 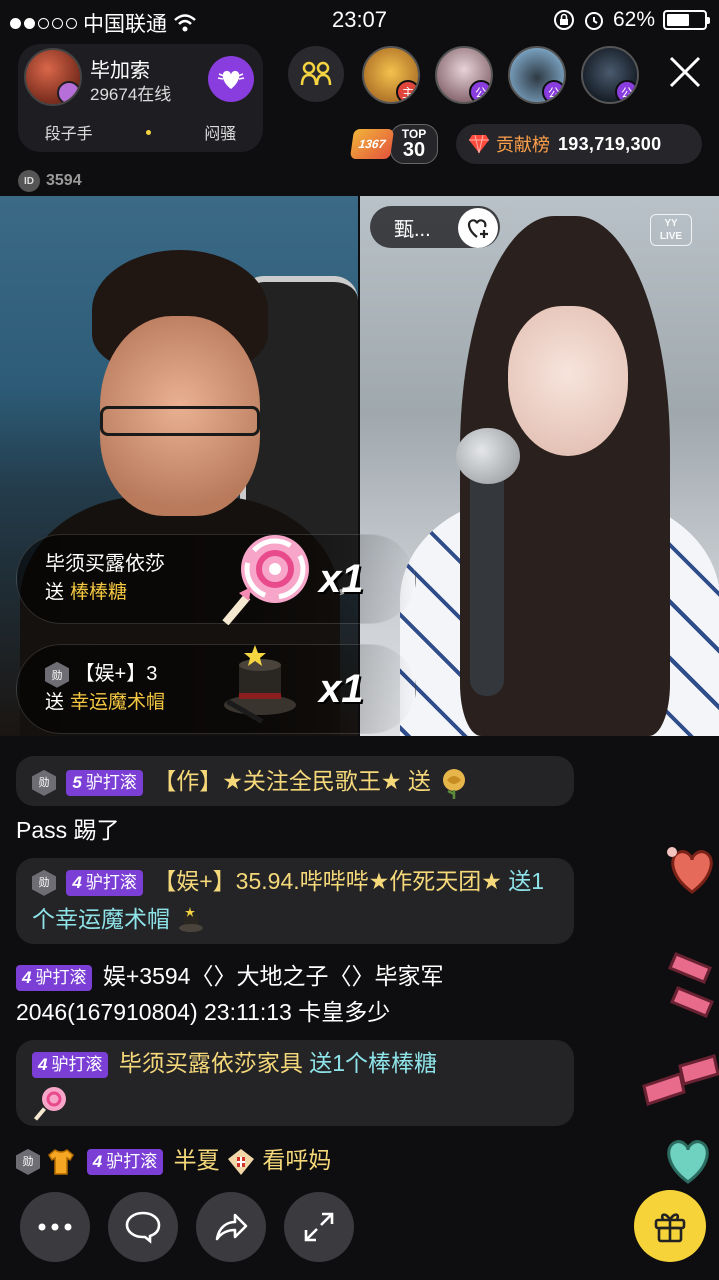 I want to click on level-badge: 5 驴打滚, so click(x=104, y=782).